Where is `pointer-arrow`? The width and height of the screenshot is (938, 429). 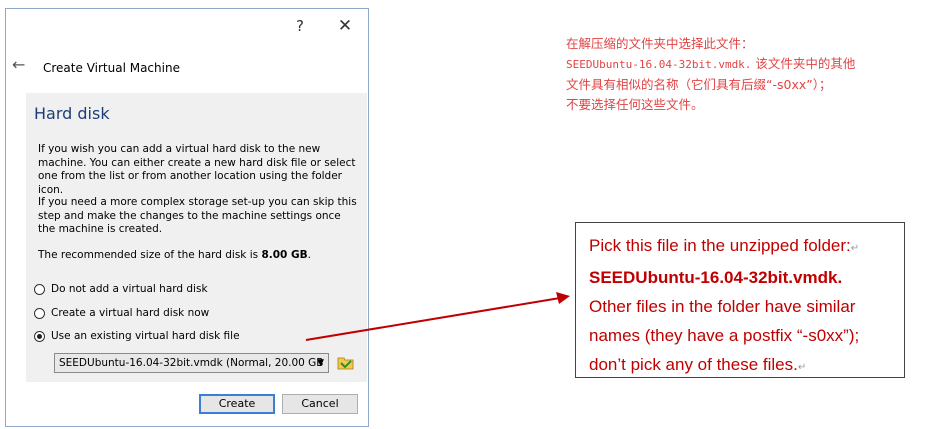
pointer-arrow is located at coordinates (437, 316).